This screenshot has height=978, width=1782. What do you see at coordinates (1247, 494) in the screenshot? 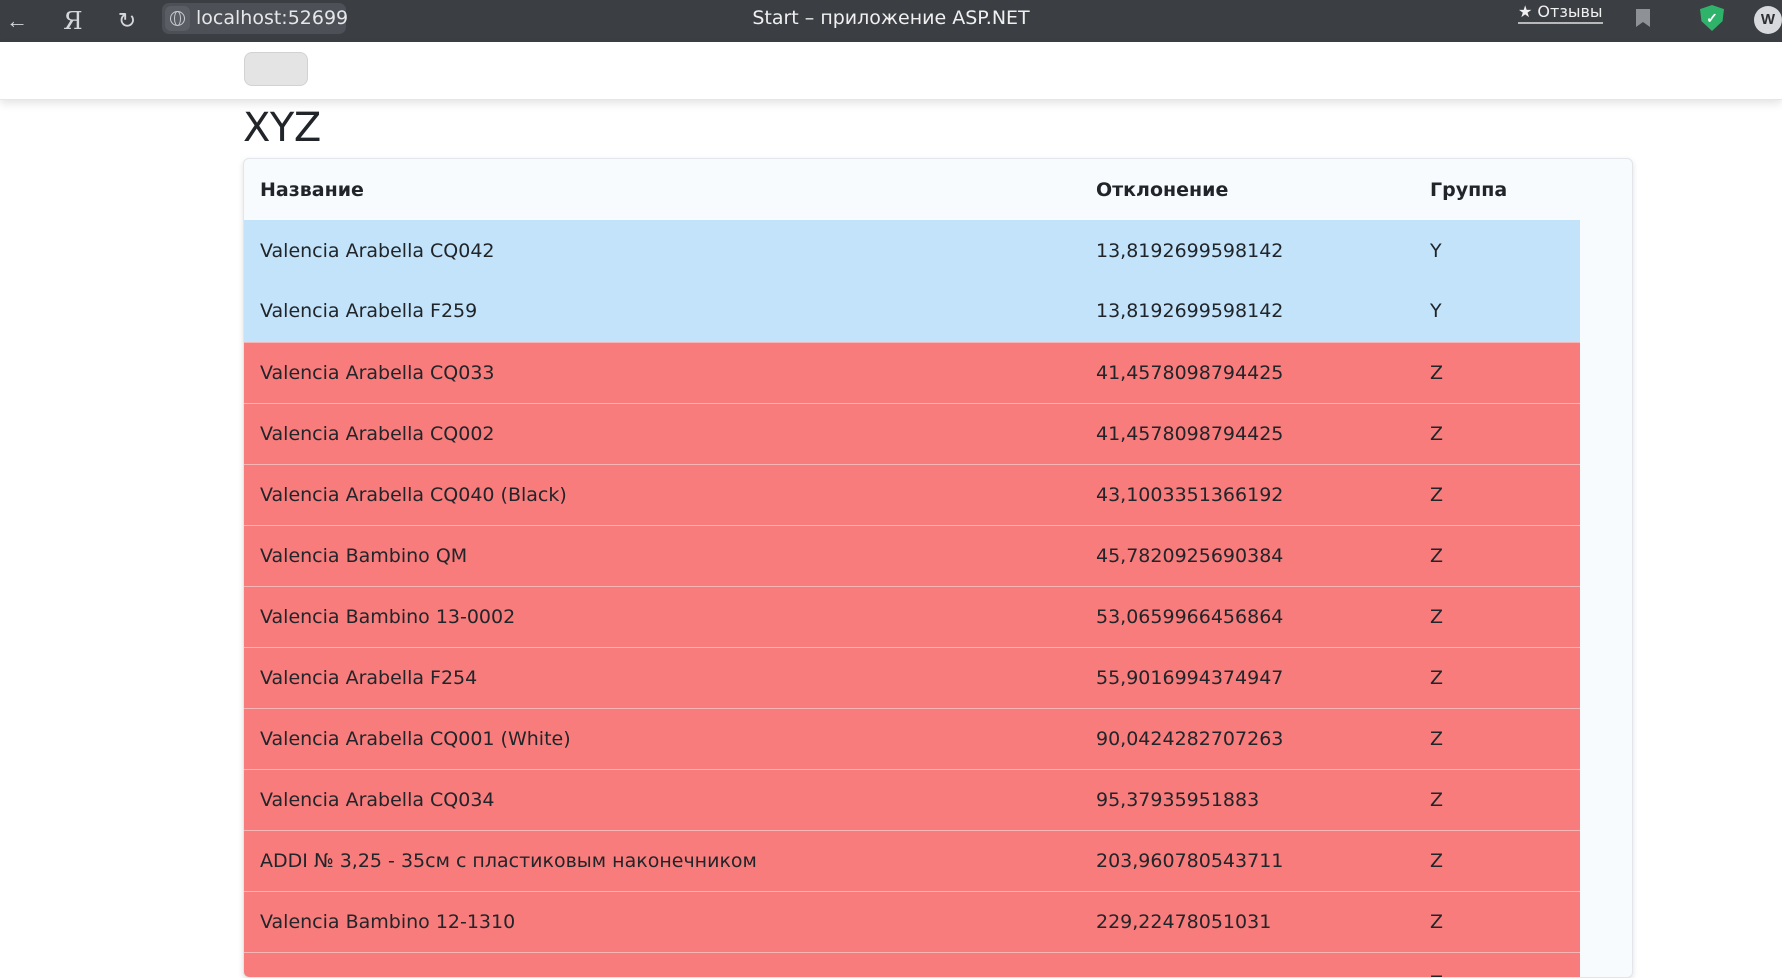
I see `cell-deviation: 43,1003351366192` at bounding box center [1247, 494].